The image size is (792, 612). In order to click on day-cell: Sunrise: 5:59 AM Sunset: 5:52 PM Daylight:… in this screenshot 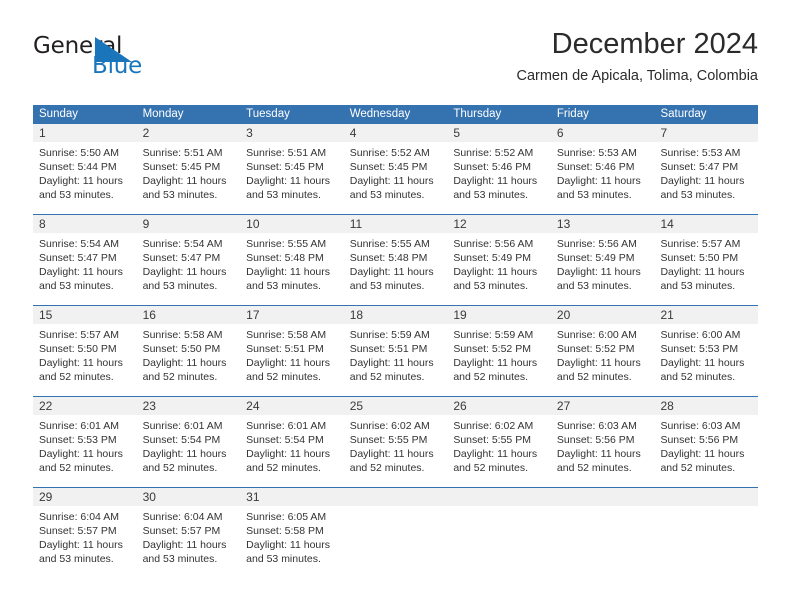, I will do `click(499, 360)`.